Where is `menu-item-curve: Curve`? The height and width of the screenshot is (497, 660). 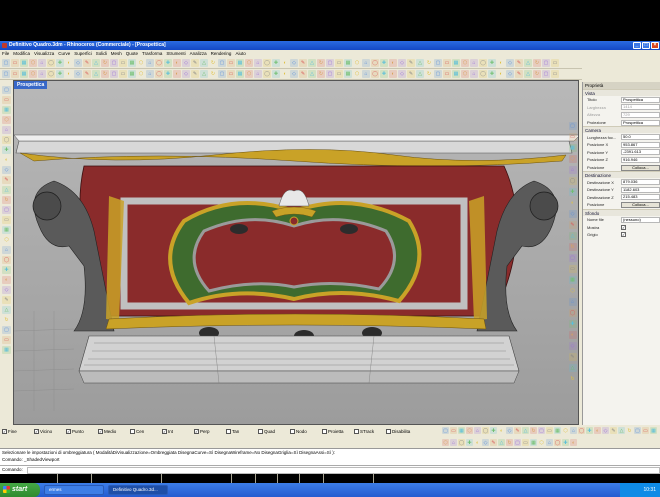 menu-item-curve: Curve is located at coordinates (64, 54).